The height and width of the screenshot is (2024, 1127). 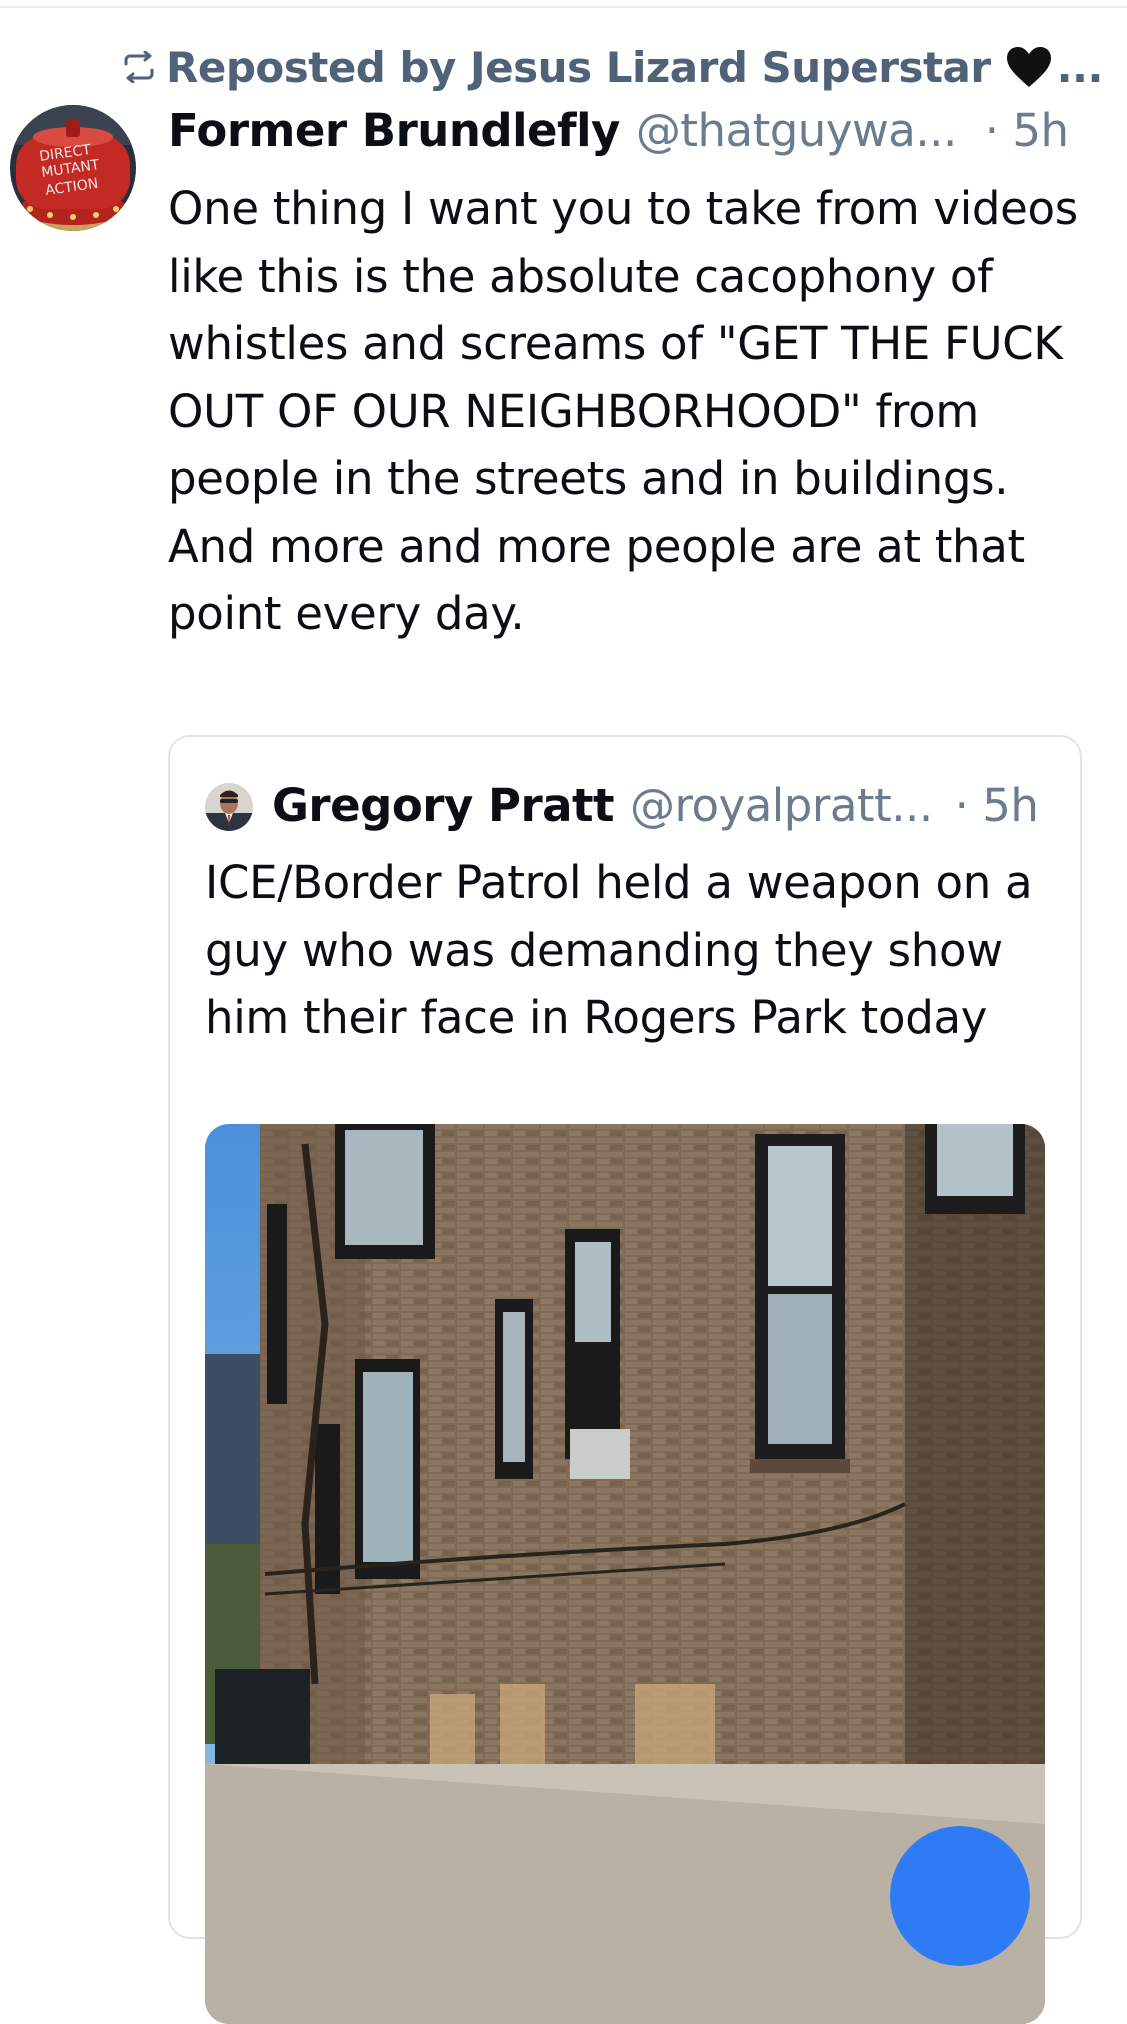 I want to click on quoted-post-header: Gregory Pratt @royalpratt... · 5h, so click(x=655, y=807).